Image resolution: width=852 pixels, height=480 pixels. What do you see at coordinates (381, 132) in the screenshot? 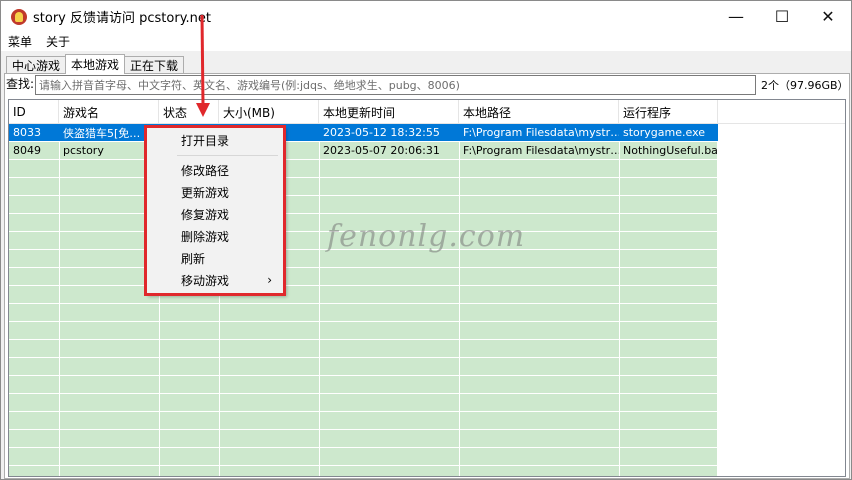
I see `cell-updated: 2023-05-12 18:32:55` at bounding box center [381, 132].